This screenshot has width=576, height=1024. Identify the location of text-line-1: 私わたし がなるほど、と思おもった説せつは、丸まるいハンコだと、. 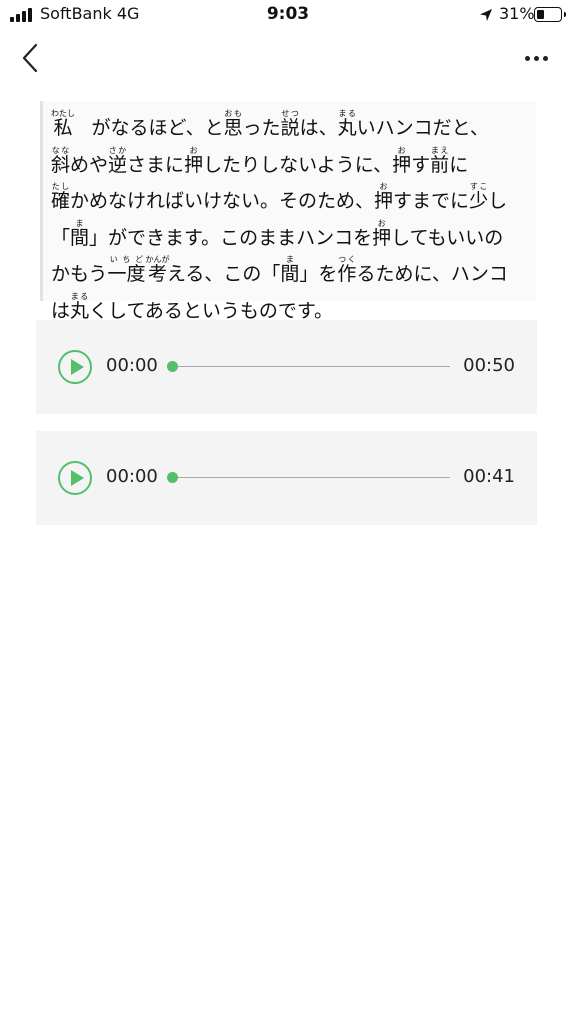
(270, 124).